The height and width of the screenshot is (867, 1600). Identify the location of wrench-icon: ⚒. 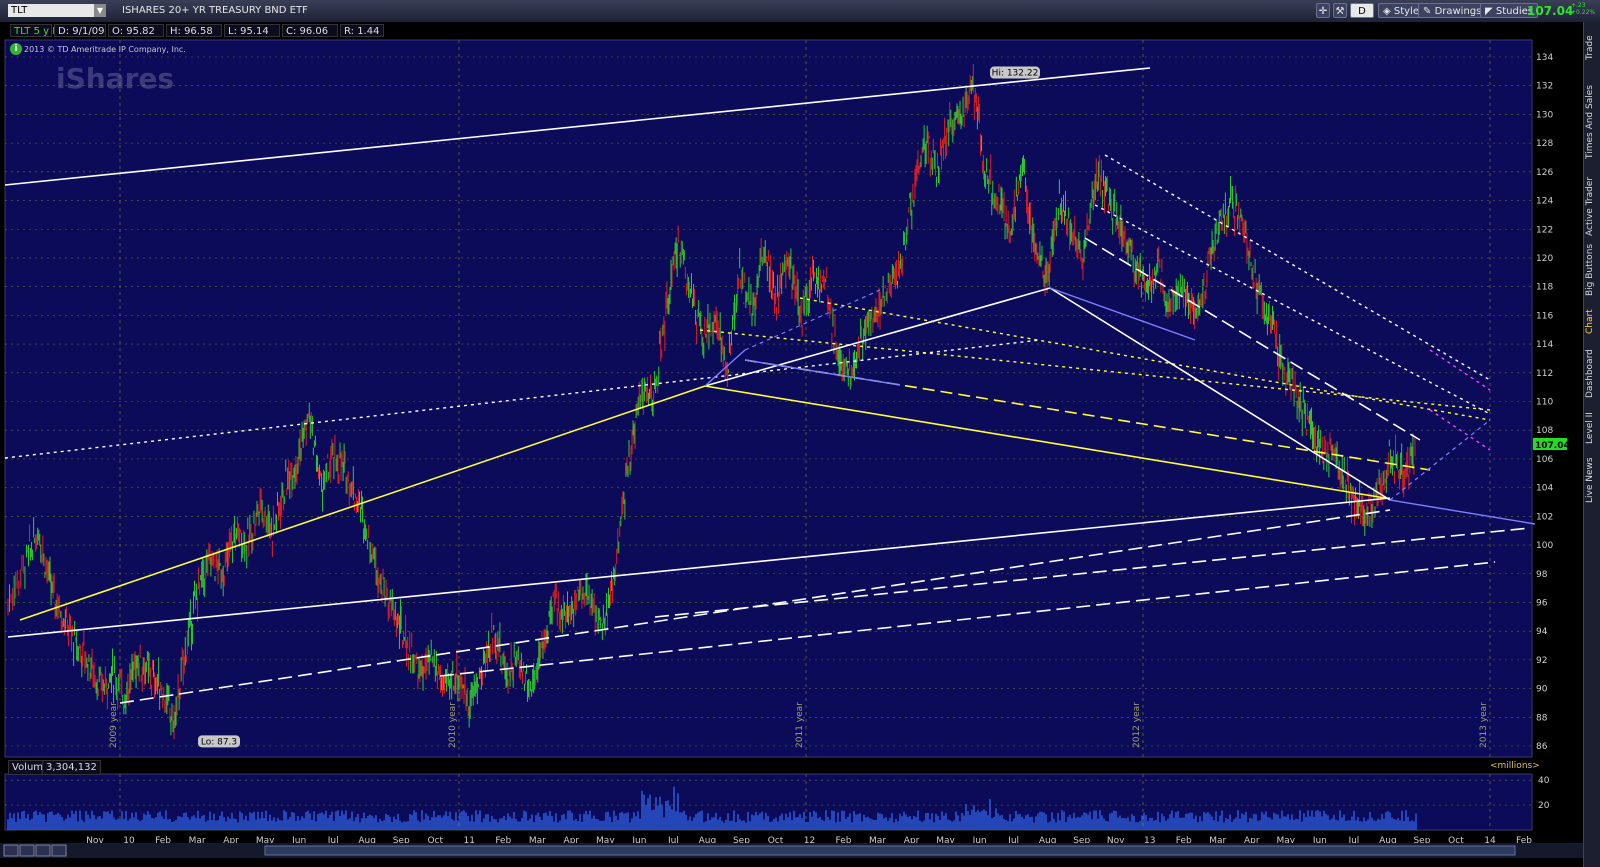
(1340, 10).